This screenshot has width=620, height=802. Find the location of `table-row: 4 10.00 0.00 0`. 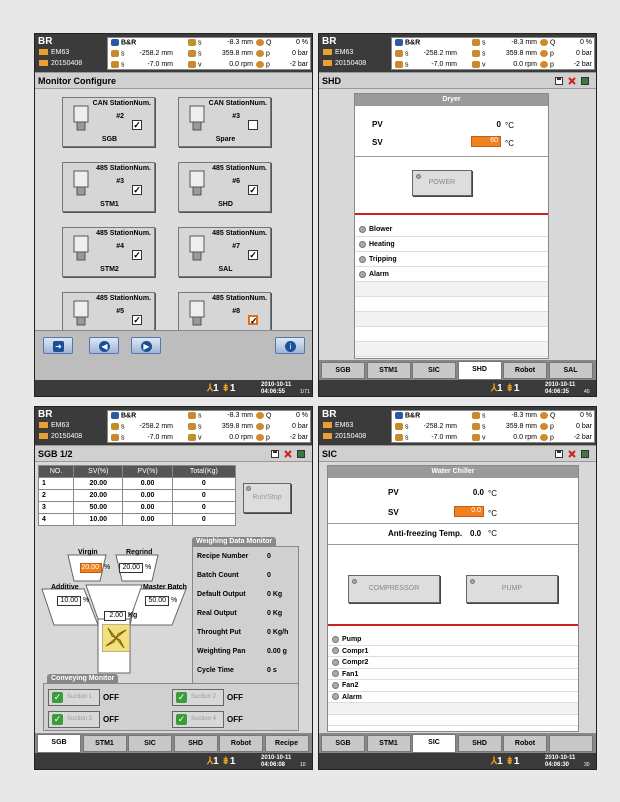

table-row: 4 10.00 0.00 0 is located at coordinates (137, 519).